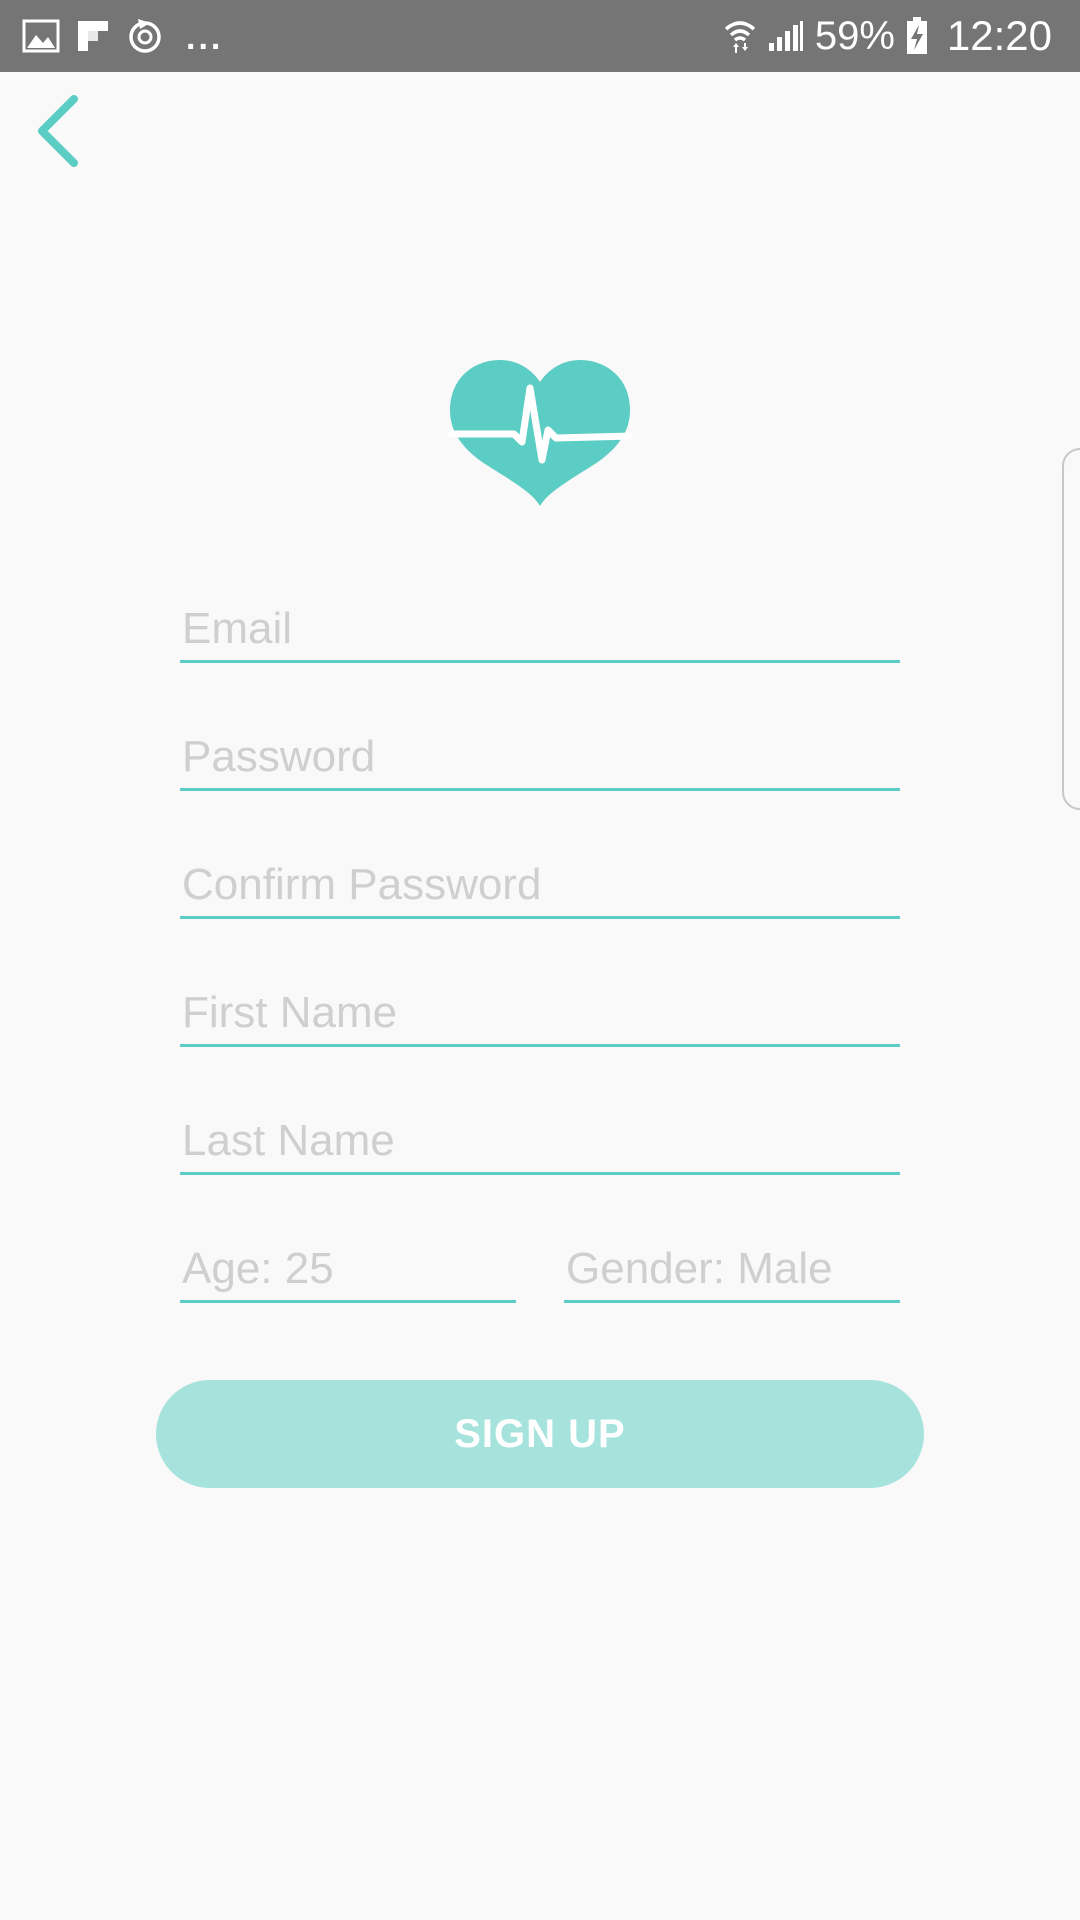 This screenshot has width=1080, height=1920. I want to click on password-field, so click(540, 759).